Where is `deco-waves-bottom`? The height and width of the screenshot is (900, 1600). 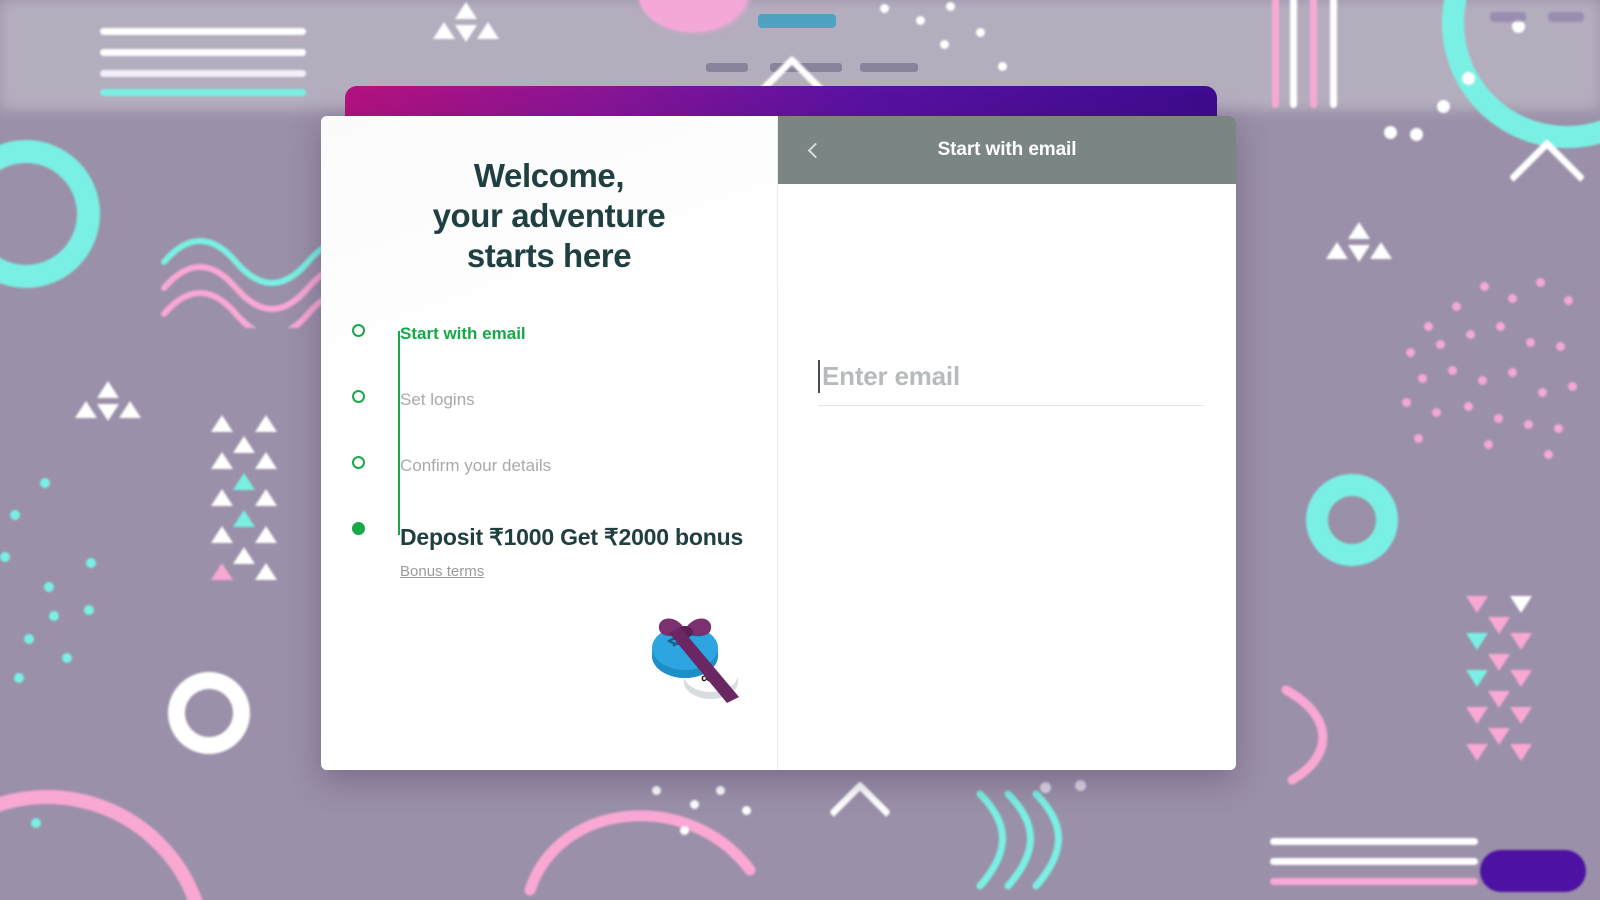
deco-waves-bottom is located at coordinates (1019, 840).